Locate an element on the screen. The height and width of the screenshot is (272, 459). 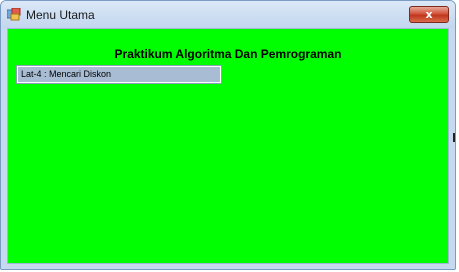
close-button: x is located at coordinates (429, 14).